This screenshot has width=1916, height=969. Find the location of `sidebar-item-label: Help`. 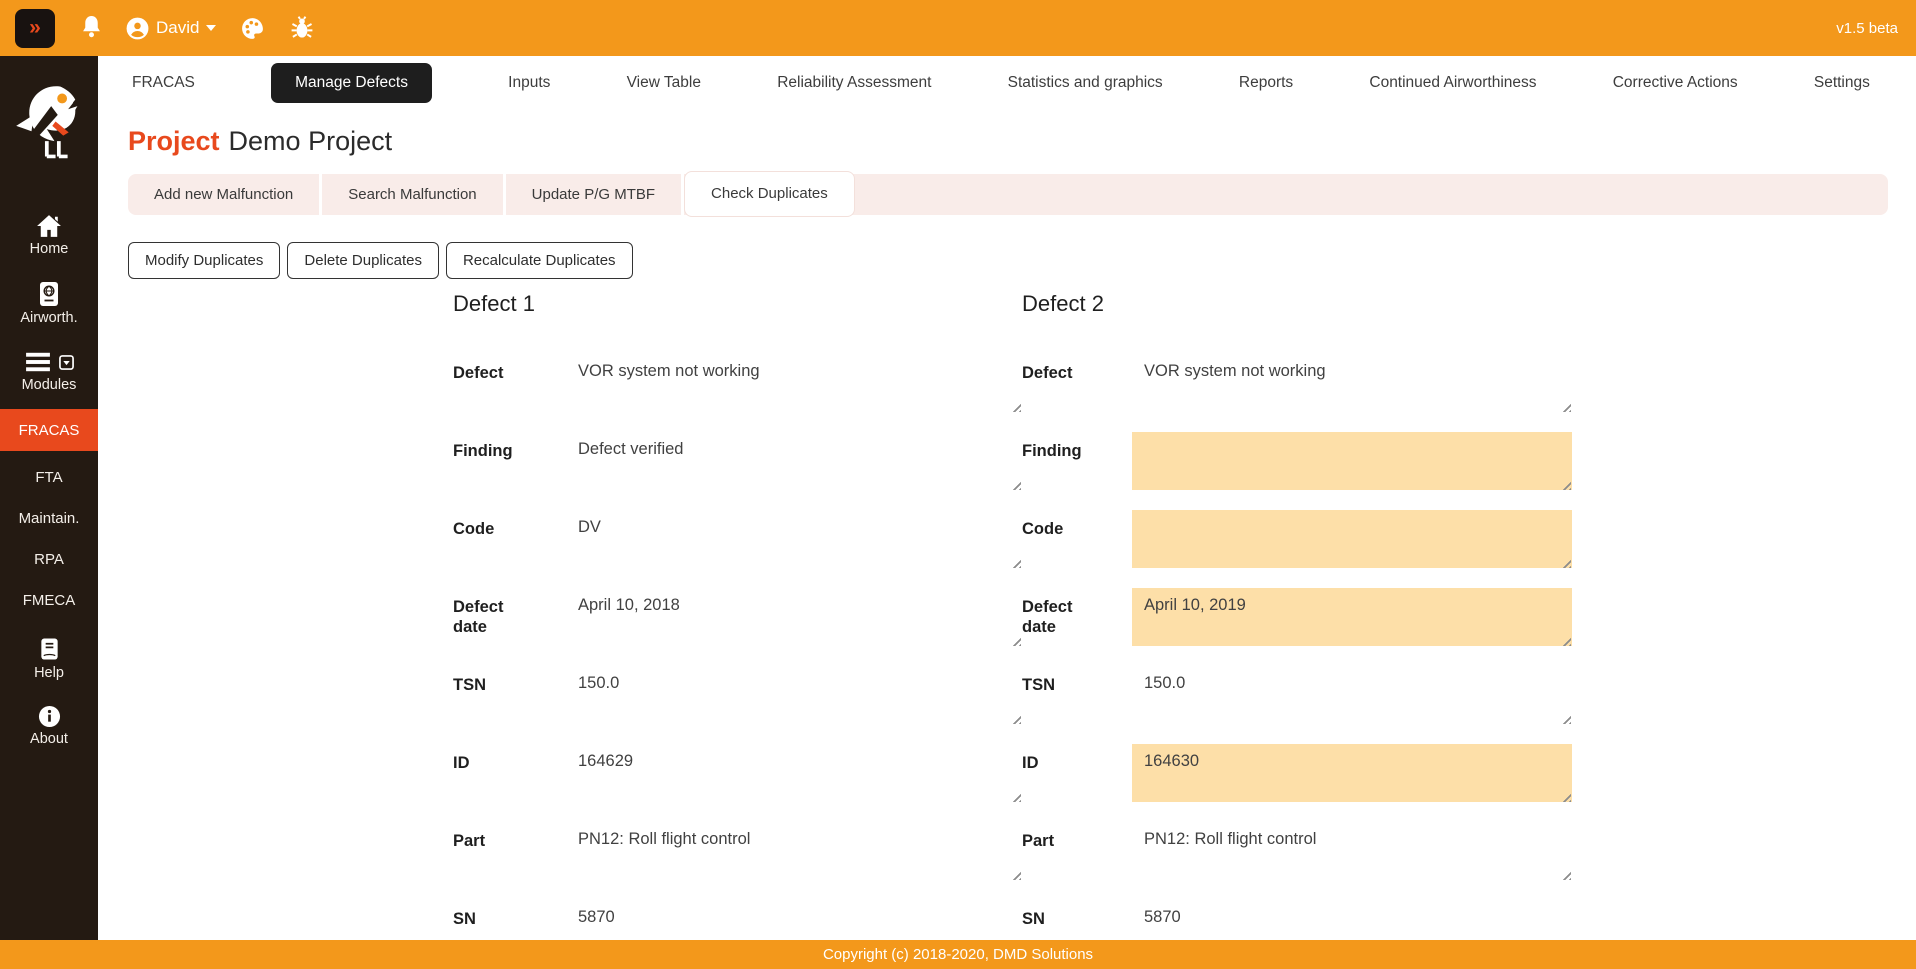

sidebar-item-label: Help is located at coordinates (49, 673).